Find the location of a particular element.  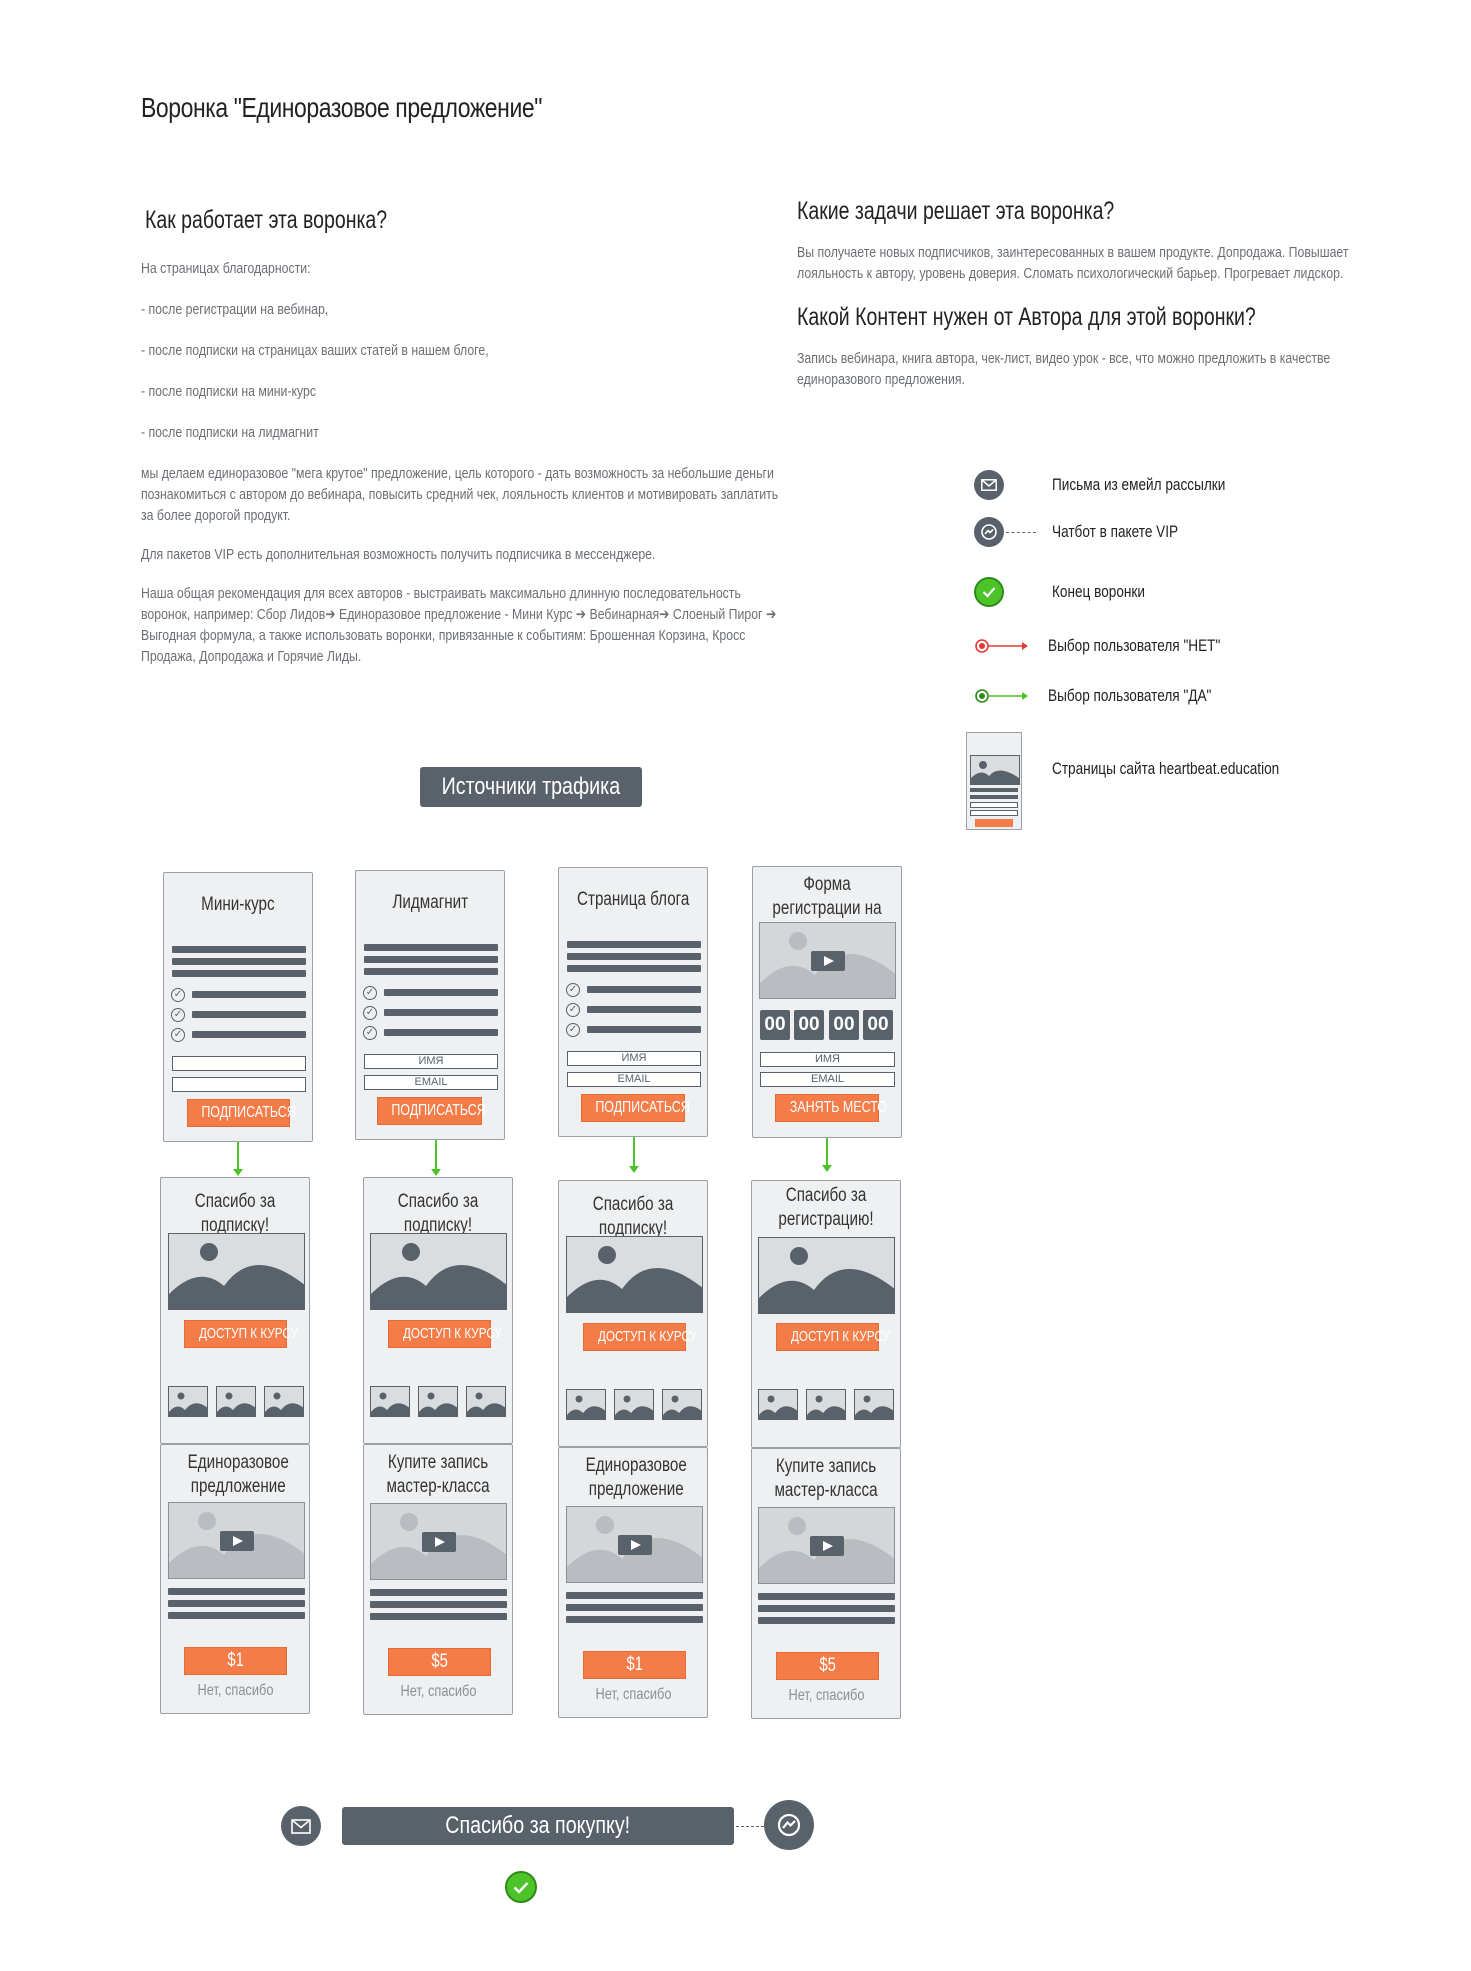

legend-label: Страницы сайта heartbeat.education is located at coordinates (1166, 768).